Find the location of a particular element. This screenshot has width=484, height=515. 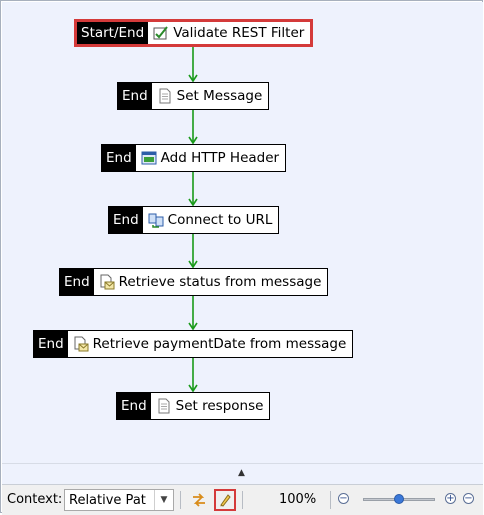

flow-node: End Retrieve status from message is located at coordinates (194, 282).